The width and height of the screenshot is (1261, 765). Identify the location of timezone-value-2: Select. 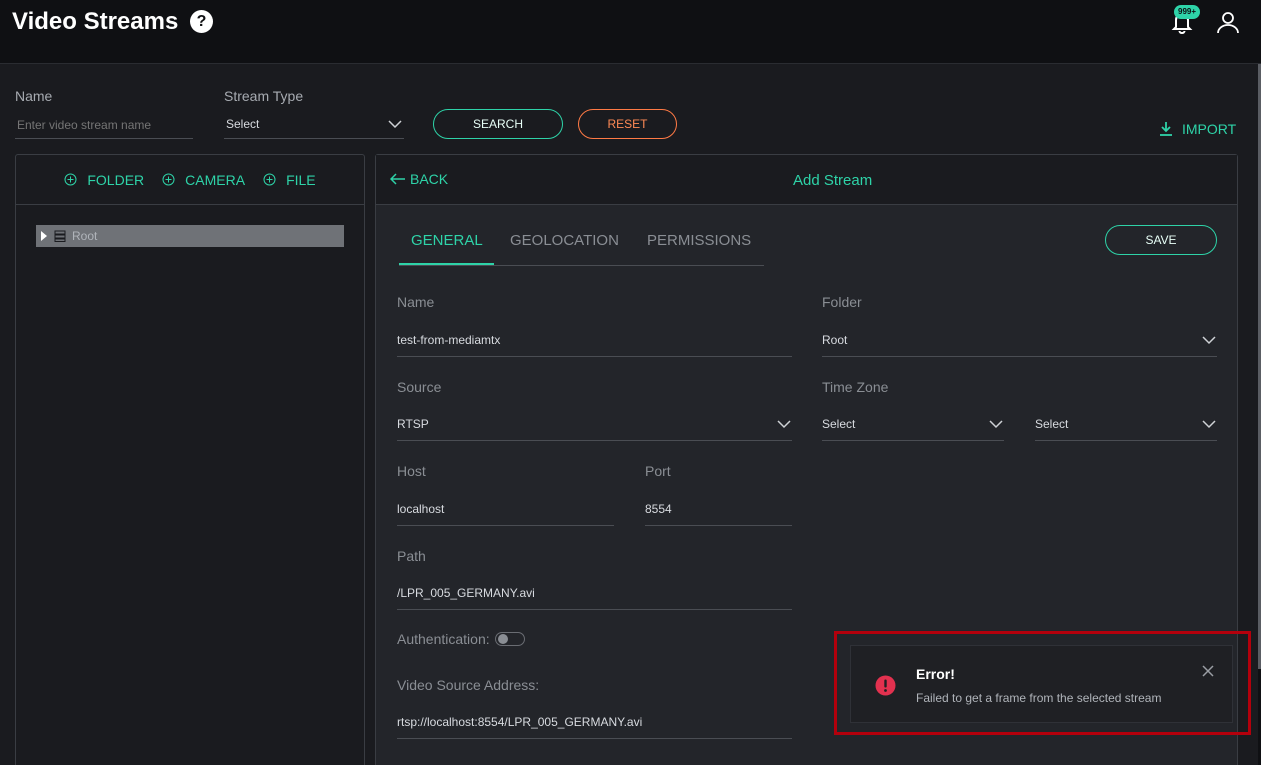
(1052, 424).